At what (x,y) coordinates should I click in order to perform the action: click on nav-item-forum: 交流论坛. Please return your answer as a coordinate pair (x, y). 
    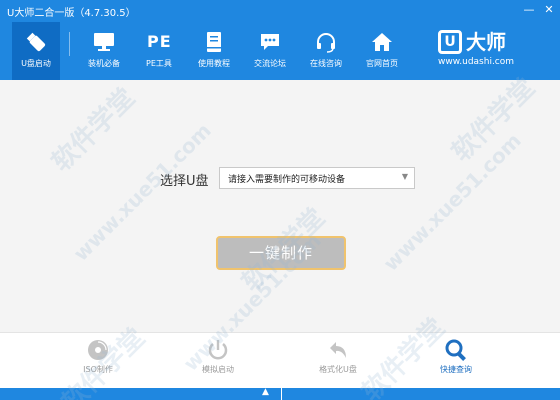
    Looking at the image, I should click on (270, 51).